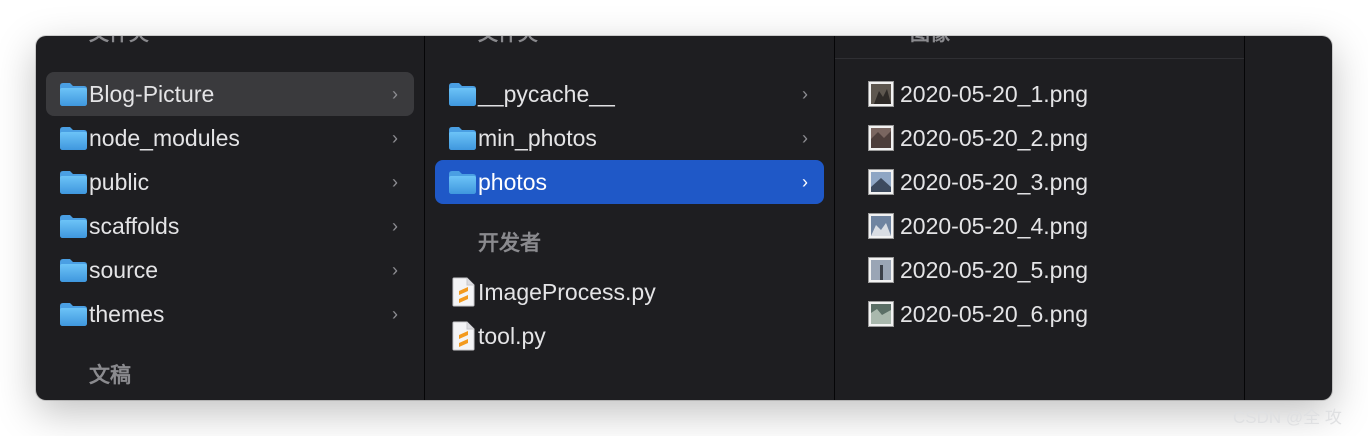 Image resolution: width=1368 pixels, height=436 pixels. I want to click on folder-row-node-modules: node_modules ›, so click(230, 138).